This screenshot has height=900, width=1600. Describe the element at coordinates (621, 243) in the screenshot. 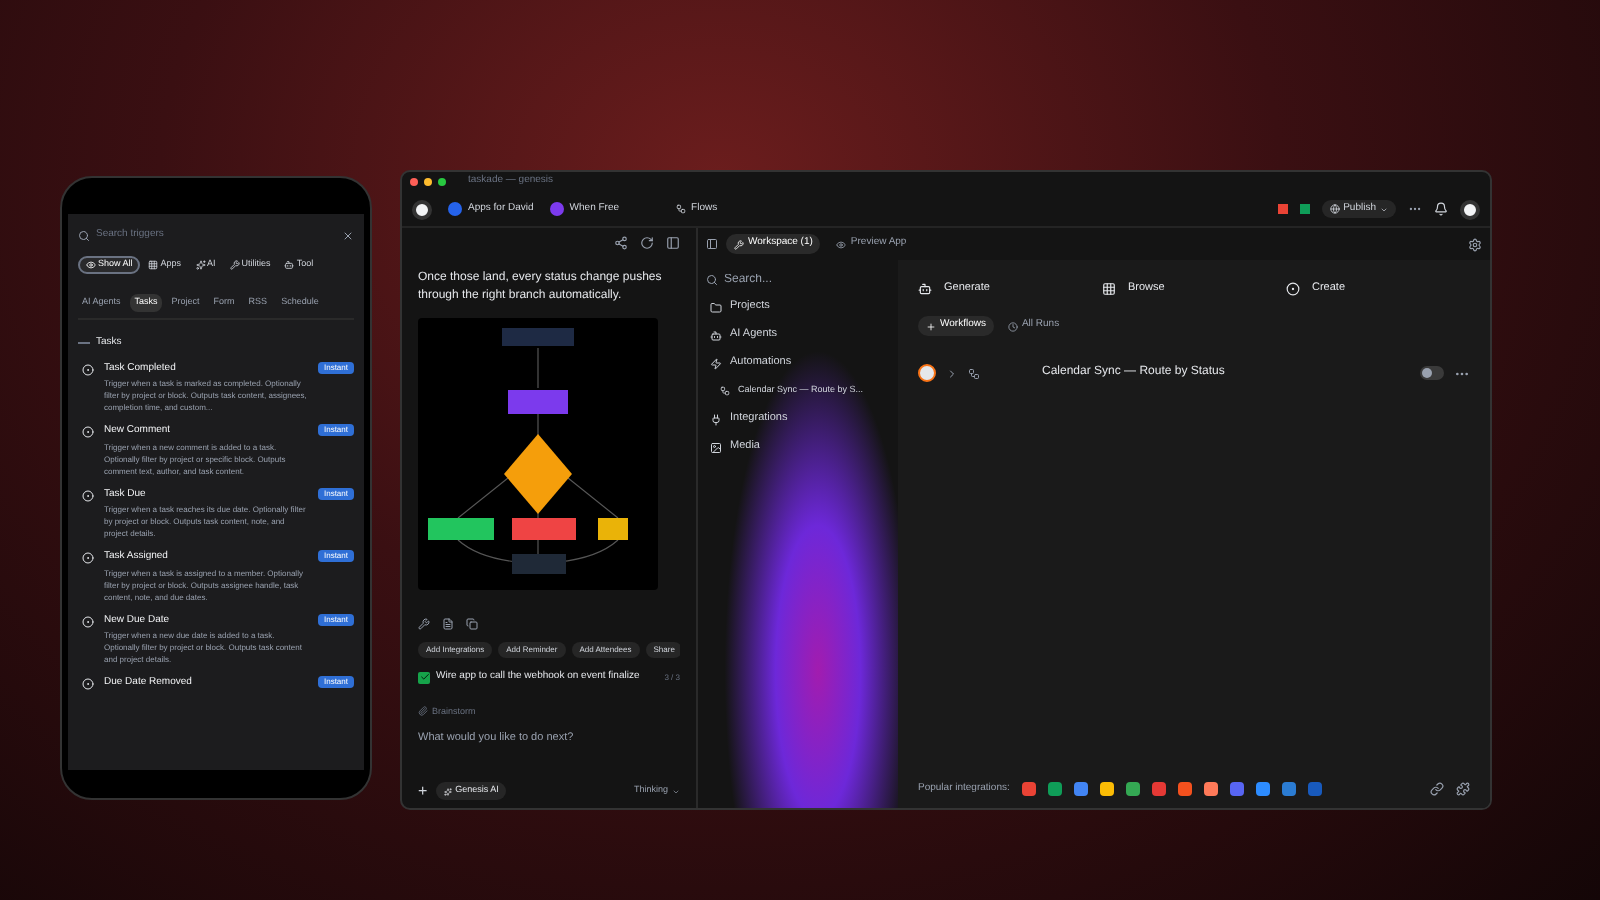

I see `share-icon` at that location.